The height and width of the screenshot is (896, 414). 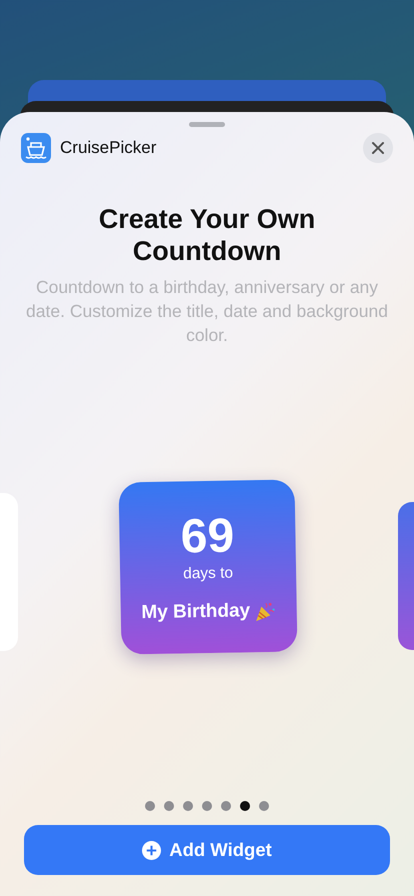 I want to click on days-caption: days to, so click(x=208, y=574).